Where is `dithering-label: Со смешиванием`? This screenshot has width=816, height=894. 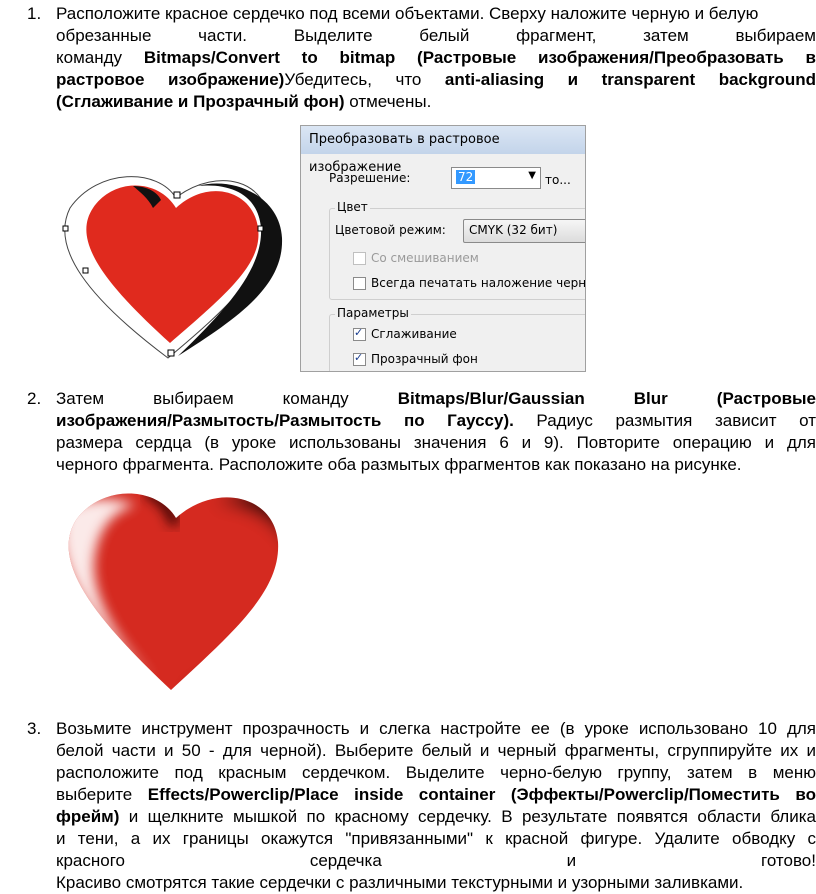
dithering-label: Со смешиванием is located at coordinates (425, 258).